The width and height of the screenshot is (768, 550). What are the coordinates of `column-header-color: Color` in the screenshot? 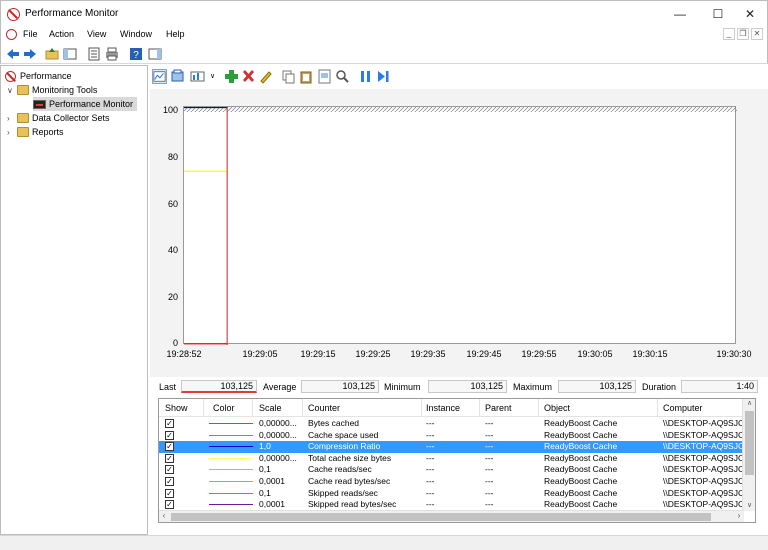 It's located at (224, 408).